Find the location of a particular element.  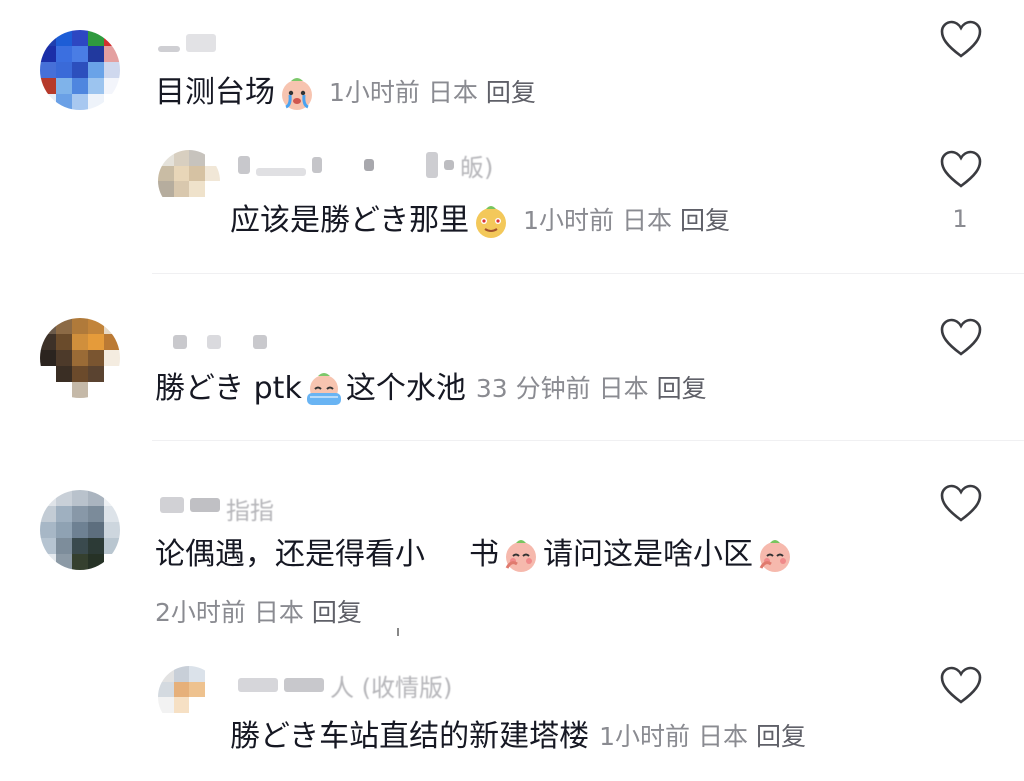

comment-meta: 2小时前 日本 回复 is located at coordinates (262, 611).